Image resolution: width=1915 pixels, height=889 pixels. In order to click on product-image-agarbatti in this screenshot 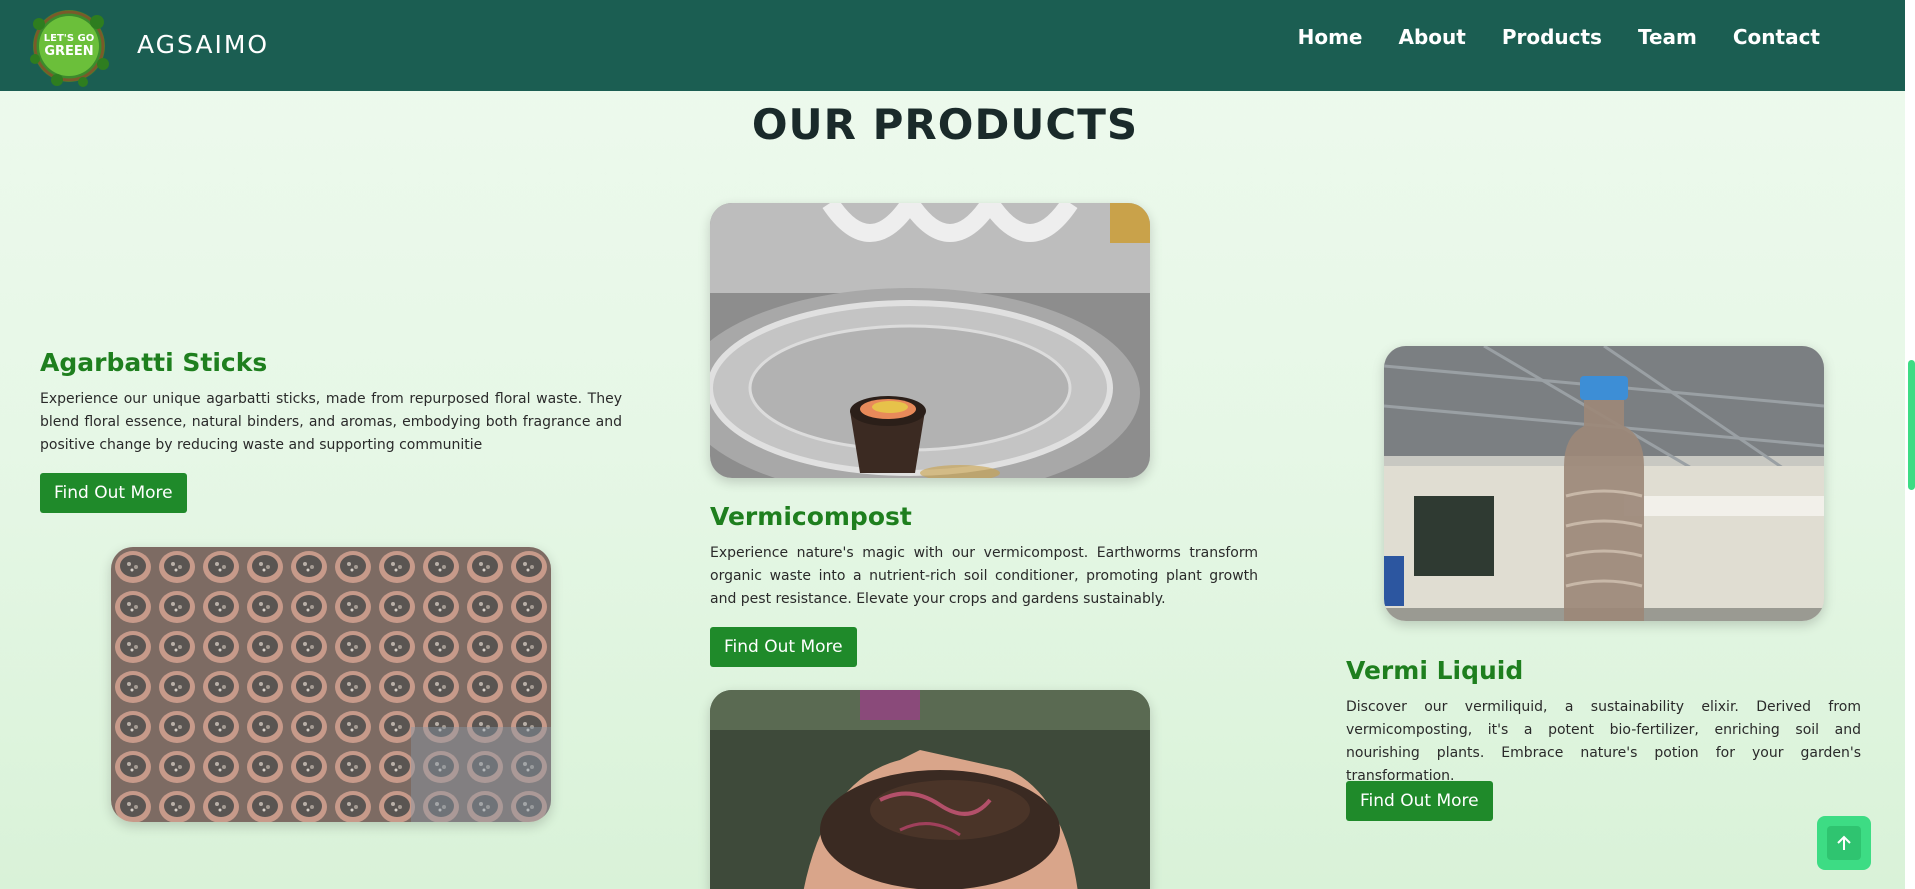, I will do `click(331, 684)`.